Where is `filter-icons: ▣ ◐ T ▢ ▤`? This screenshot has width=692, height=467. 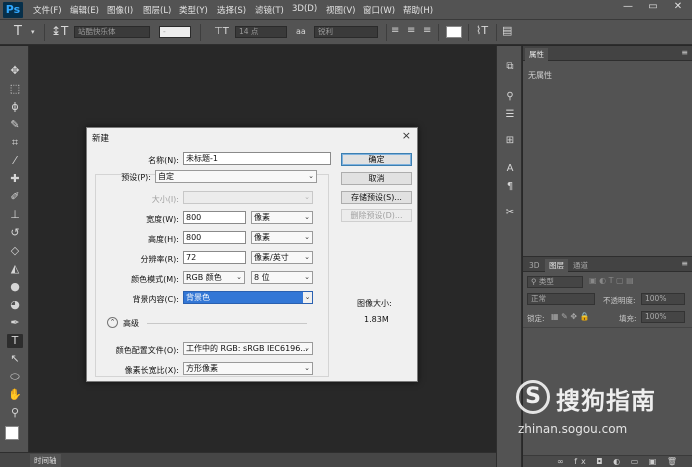 filter-icons: ▣ ◐ T ▢ ▤ is located at coordinates (611, 280).